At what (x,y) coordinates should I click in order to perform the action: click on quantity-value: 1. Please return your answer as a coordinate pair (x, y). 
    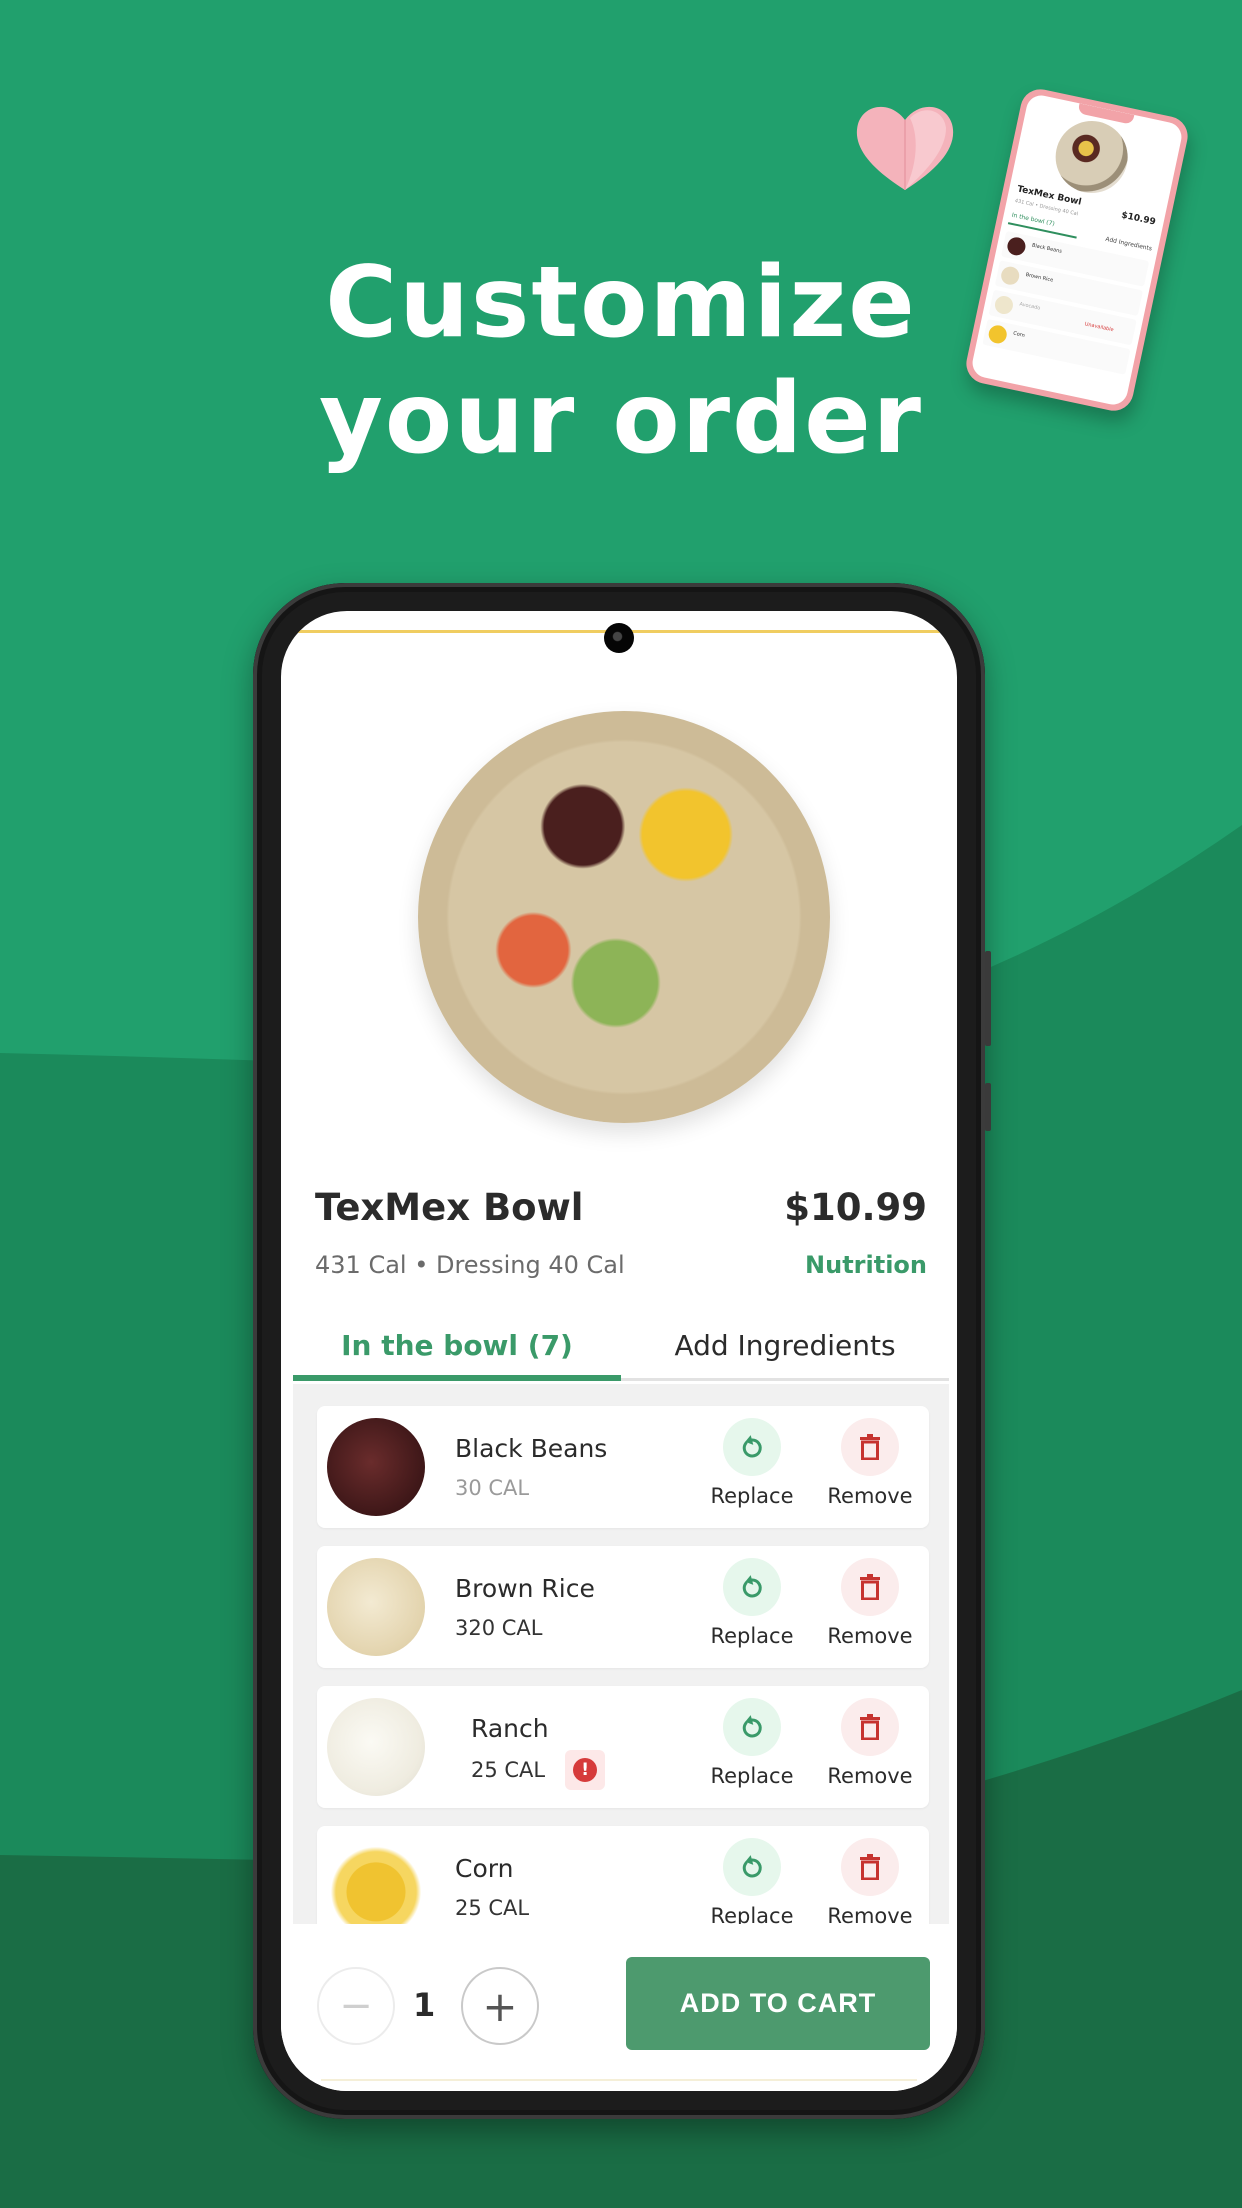
    Looking at the image, I should click on (424, 2005).